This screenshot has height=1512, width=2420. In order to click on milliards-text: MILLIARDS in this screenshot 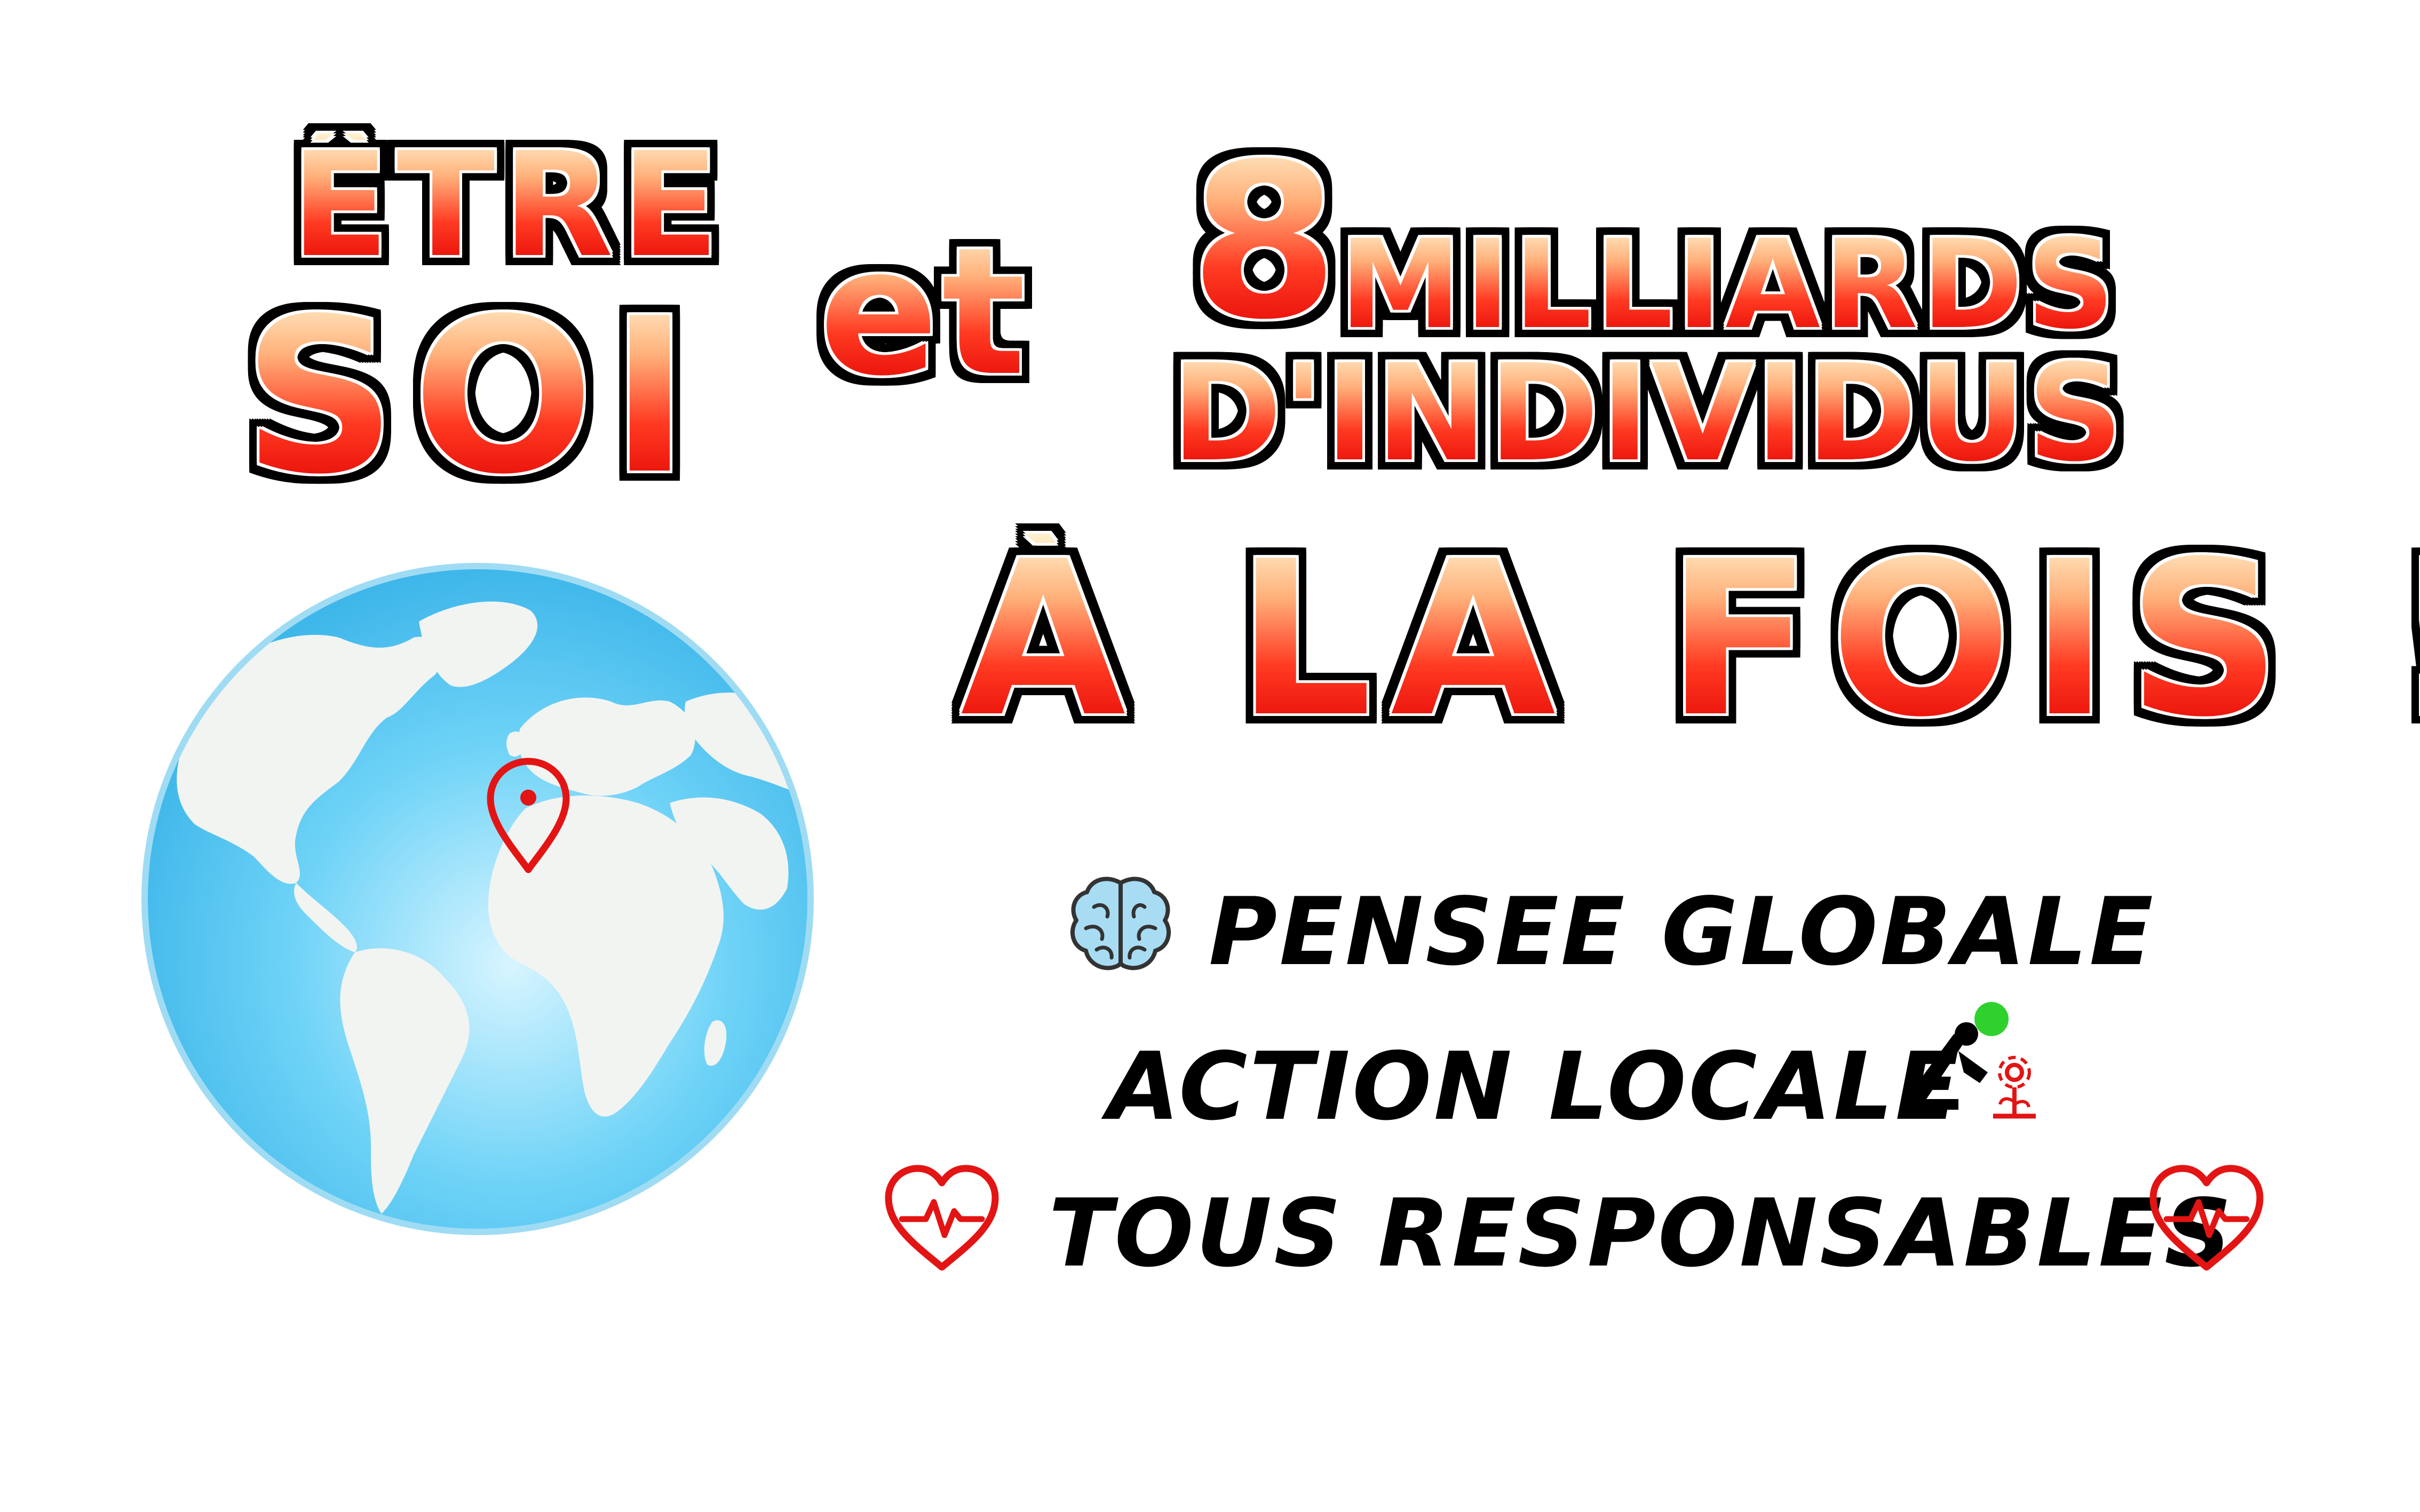, I will do `click(1728, 285)`.